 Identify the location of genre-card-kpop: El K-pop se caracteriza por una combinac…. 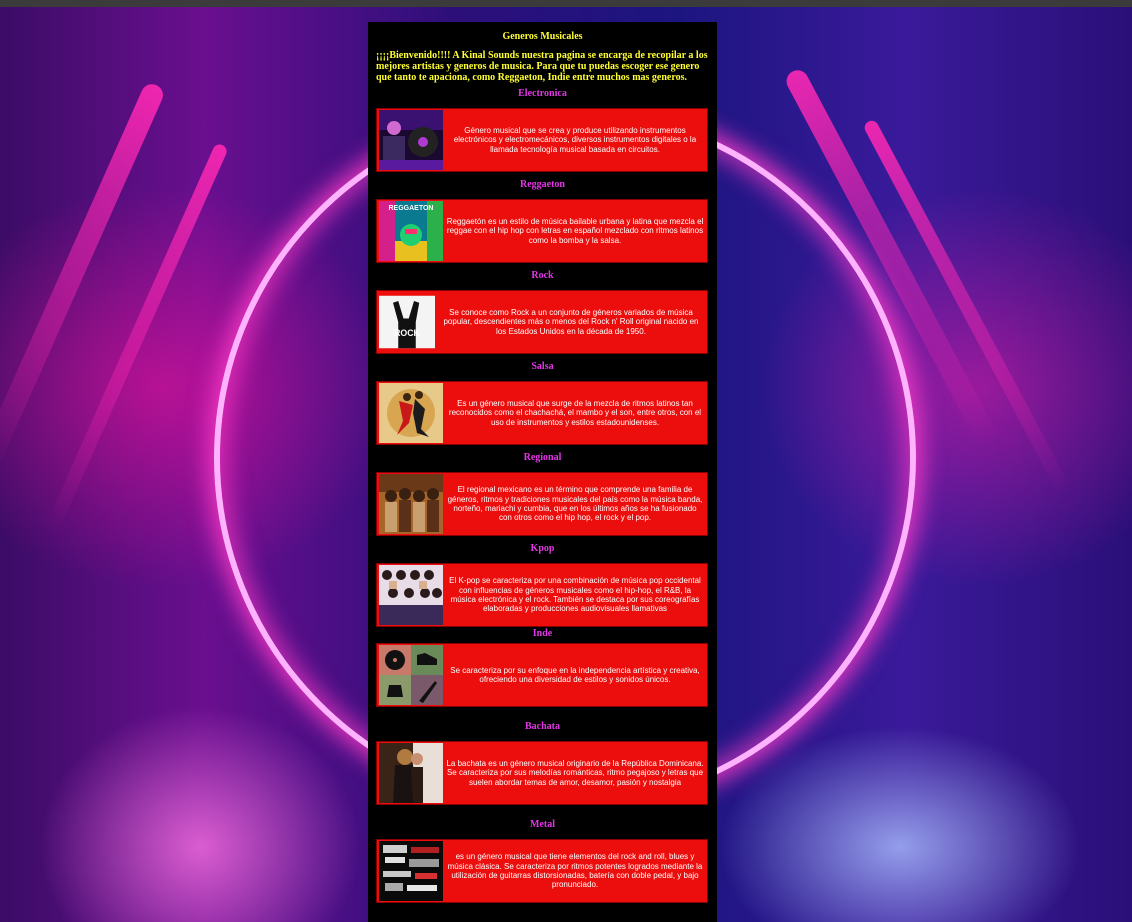
(542, 595).